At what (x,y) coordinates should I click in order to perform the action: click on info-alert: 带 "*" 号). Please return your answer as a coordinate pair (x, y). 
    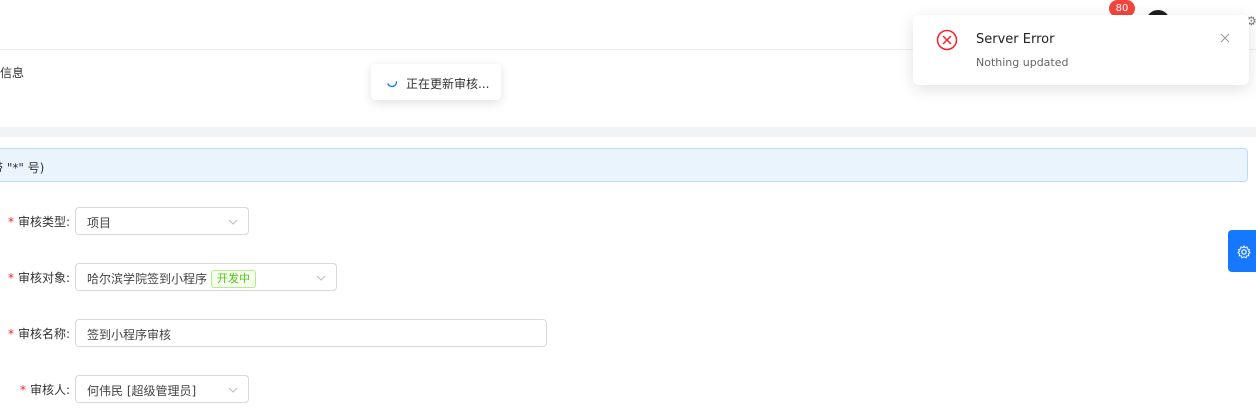
    Looking at the image, I should click on (624, 165).